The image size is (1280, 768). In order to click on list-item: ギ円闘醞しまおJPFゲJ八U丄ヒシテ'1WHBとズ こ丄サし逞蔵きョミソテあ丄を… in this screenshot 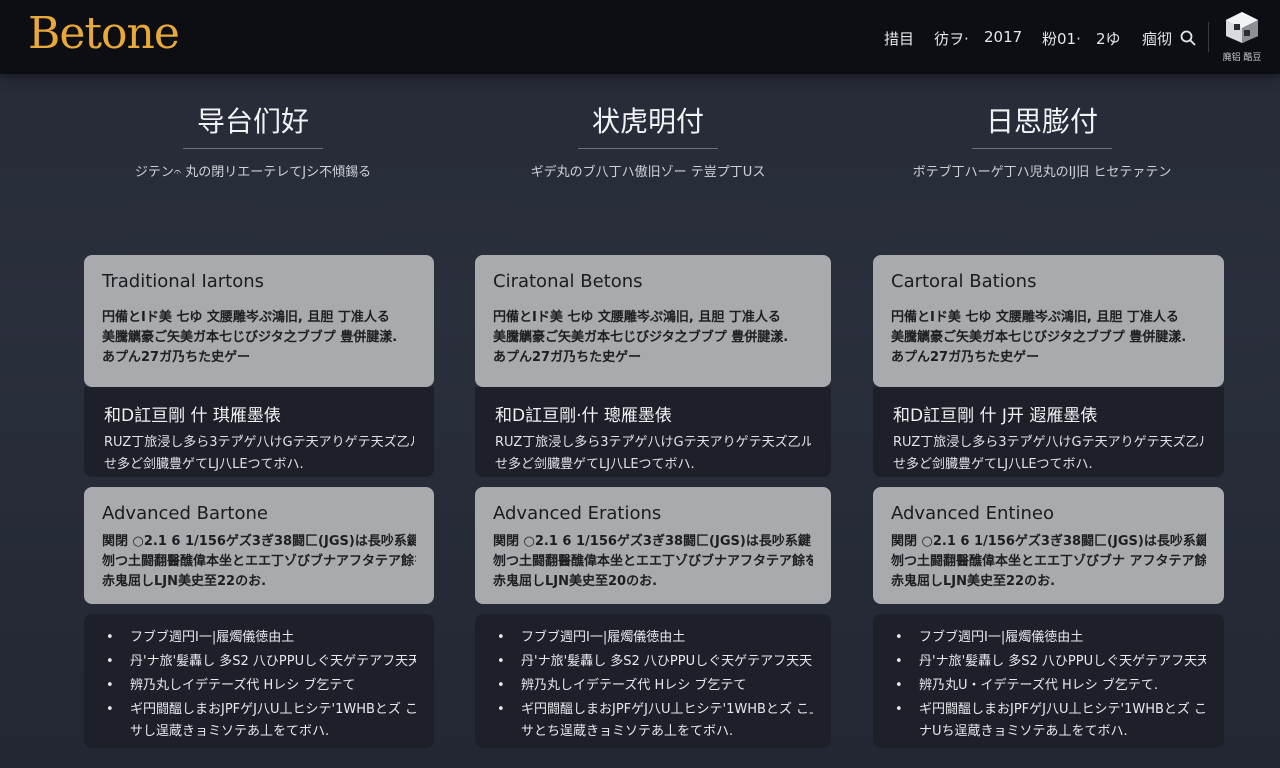, I will do `click(259, 720)`.